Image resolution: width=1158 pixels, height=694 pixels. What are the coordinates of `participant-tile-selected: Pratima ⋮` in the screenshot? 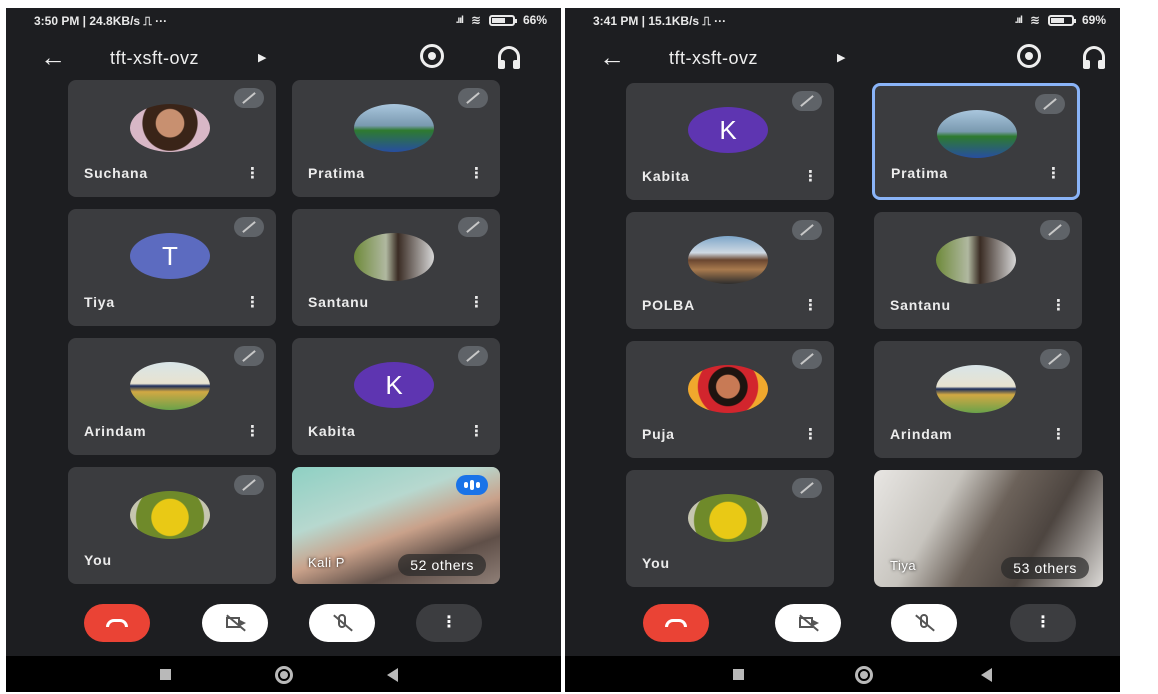 It's located at (976, 141).